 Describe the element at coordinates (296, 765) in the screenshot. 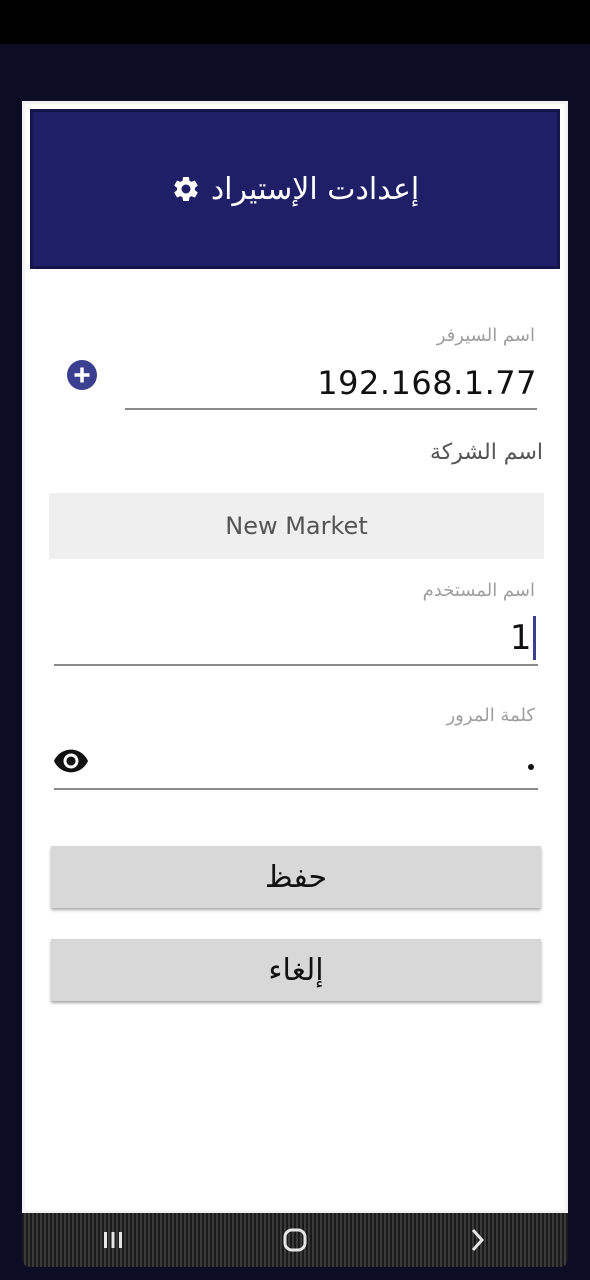

I see `password-input` at that location.